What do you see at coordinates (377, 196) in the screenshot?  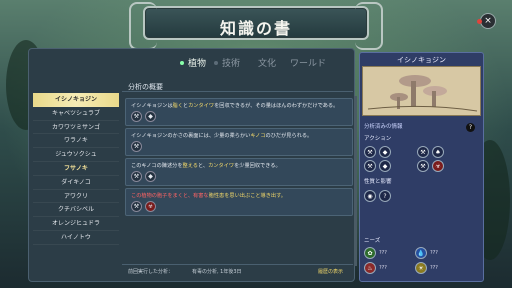 I see `traits-row: ◉?` at bounding box center [377, 196].